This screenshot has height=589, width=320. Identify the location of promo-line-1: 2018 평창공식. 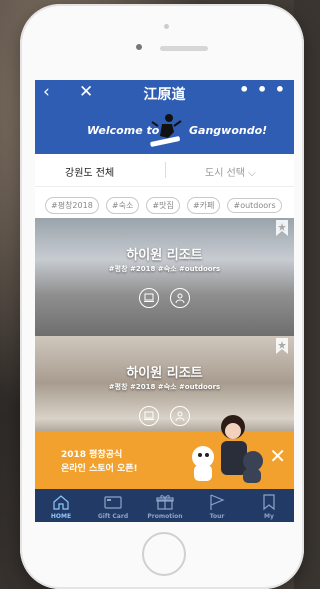
(92, 455).